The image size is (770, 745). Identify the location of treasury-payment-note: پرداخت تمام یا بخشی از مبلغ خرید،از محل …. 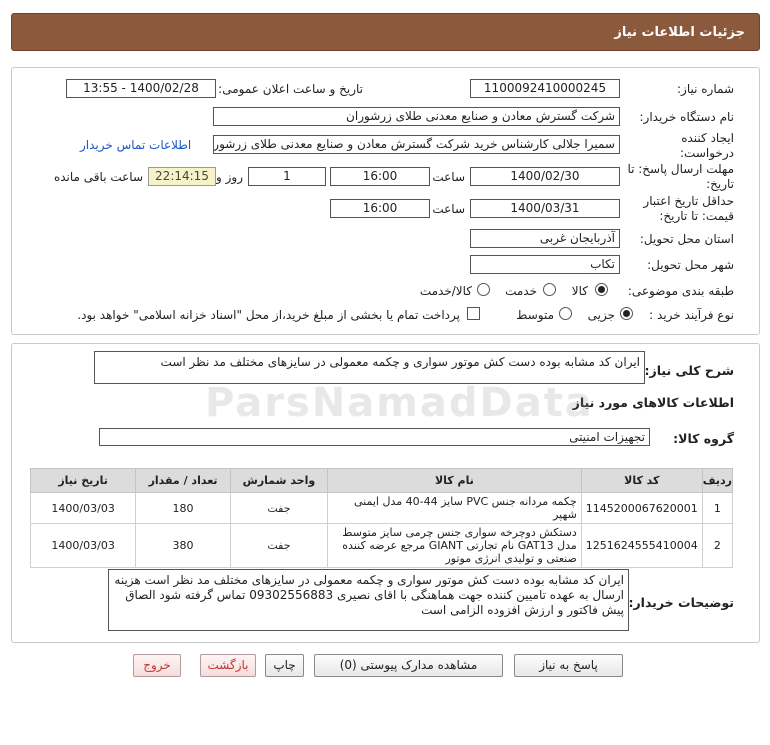
(268, 315).